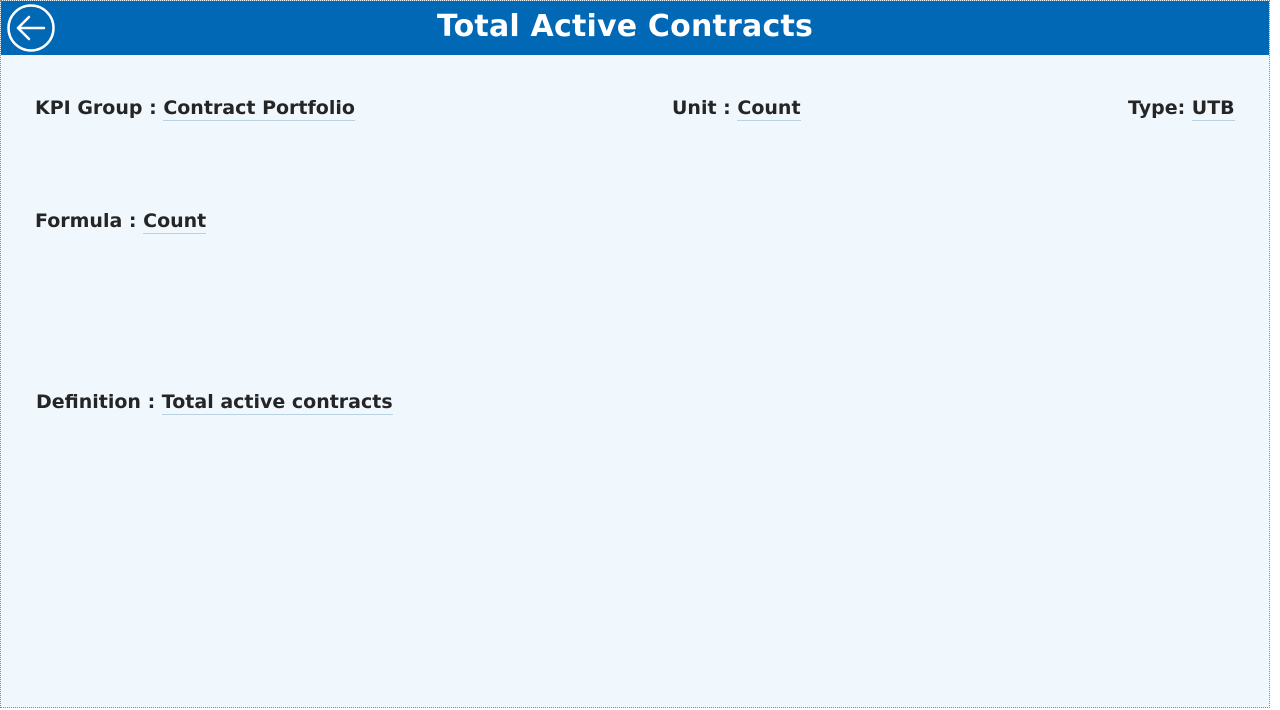  What do you see at coordinates (89, 221) in the screenshot?
I see `formula-label: Formula :` at bounding box center [89, 221].